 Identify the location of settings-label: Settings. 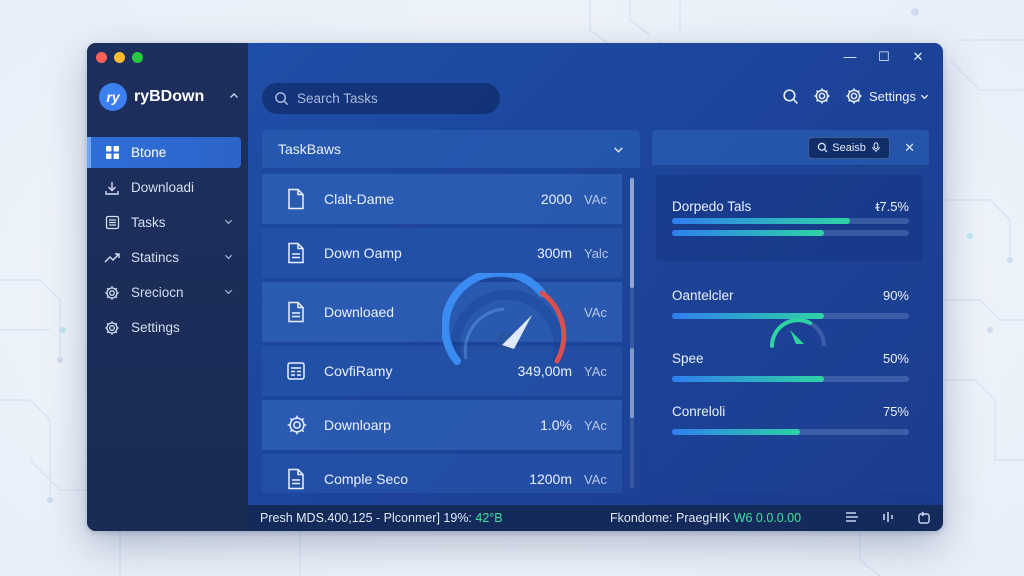
(892, 96).